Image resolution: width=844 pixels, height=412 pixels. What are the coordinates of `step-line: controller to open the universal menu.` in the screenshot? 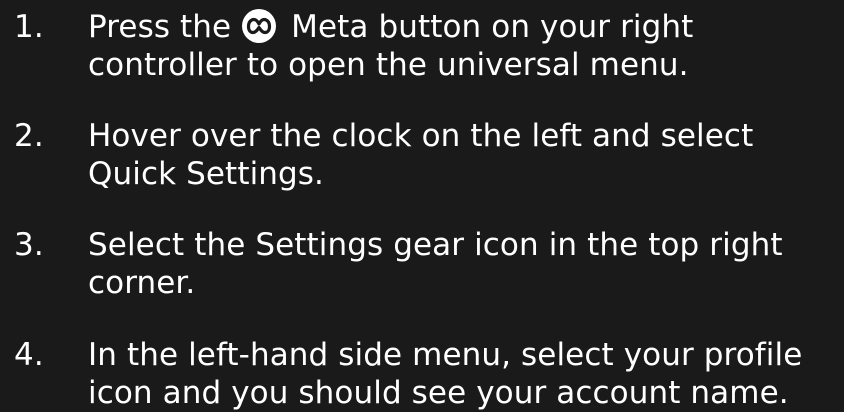 It's located at (388, 65).